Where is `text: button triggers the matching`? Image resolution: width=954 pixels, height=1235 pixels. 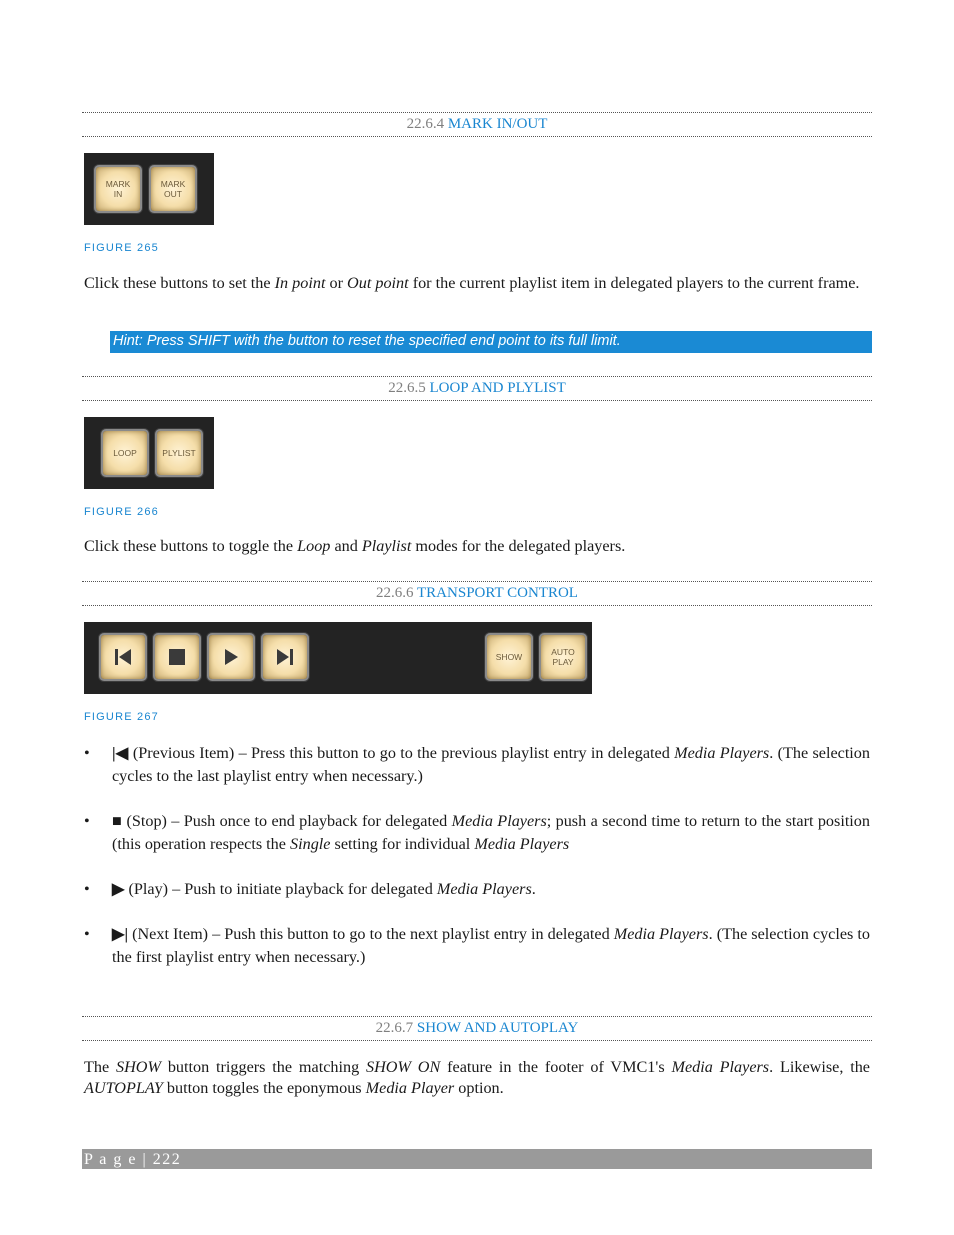
text: button triggers the matching is located at coordinates (263, 1067).